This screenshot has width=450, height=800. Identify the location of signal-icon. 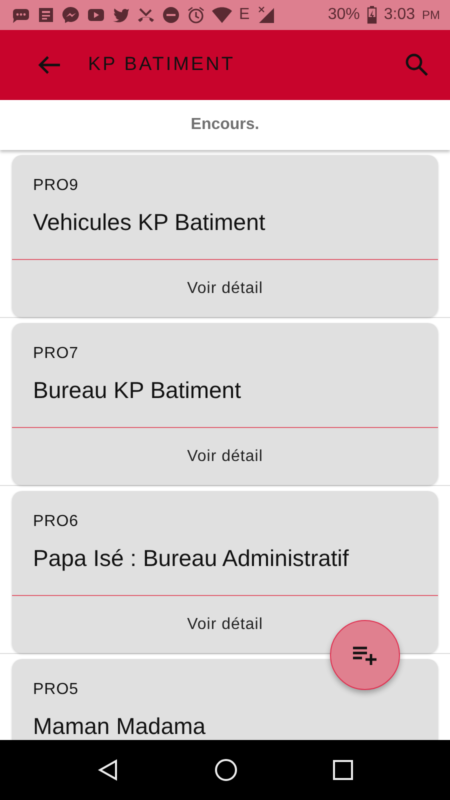
(265, 15).